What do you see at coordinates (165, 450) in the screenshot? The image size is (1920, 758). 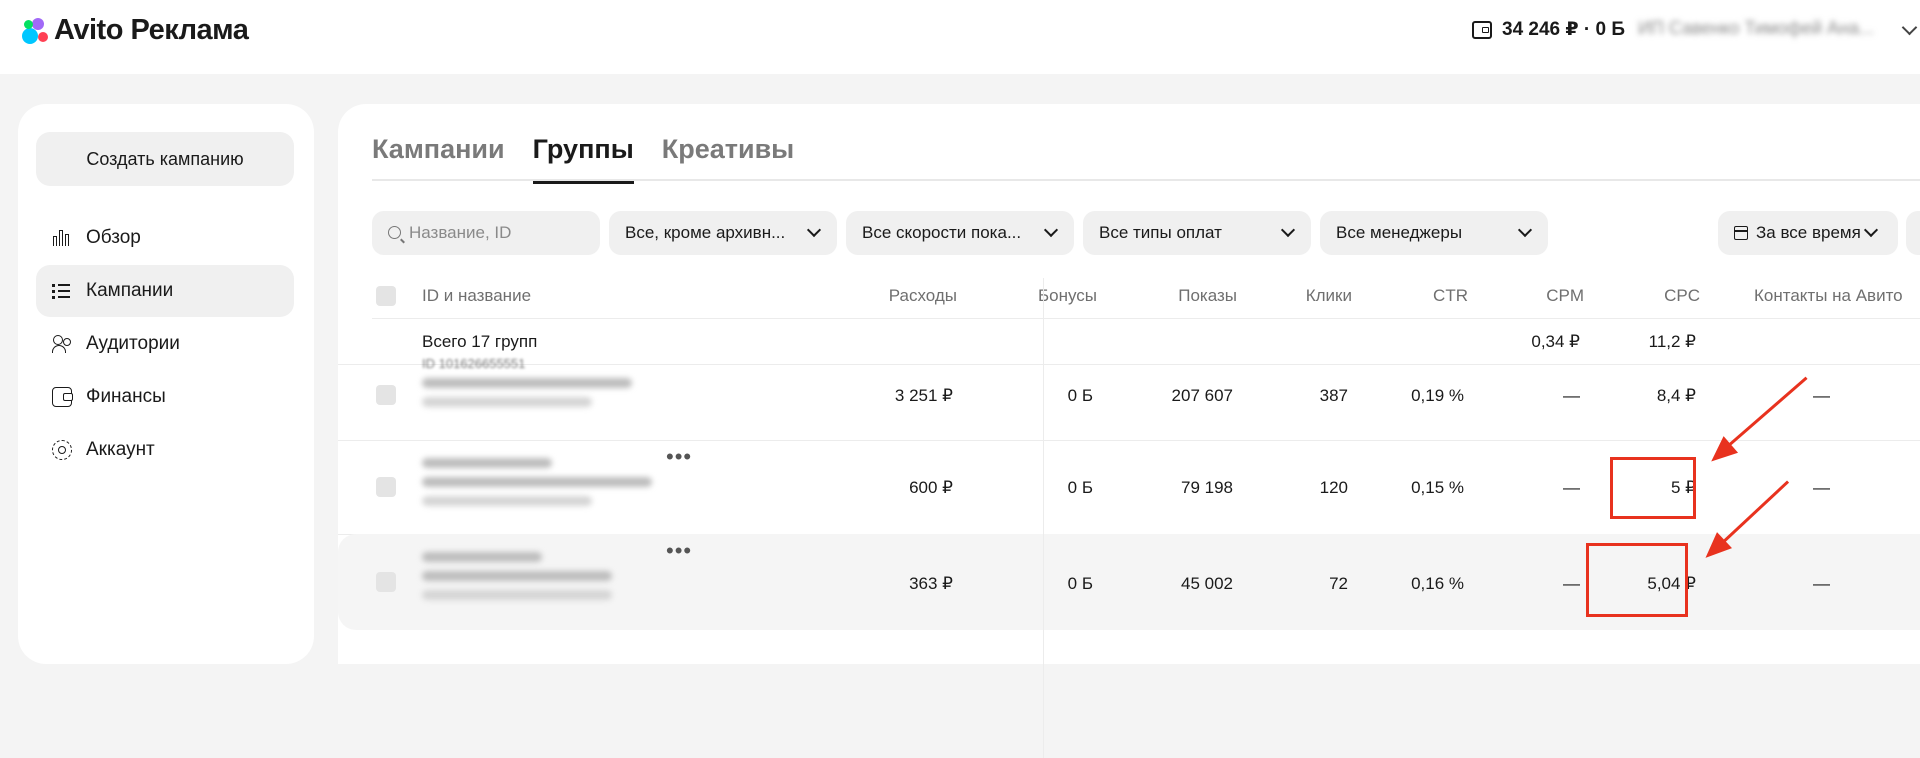 I see `sidebar-item-account: Аккаунт` at bounding box center [165, 450].